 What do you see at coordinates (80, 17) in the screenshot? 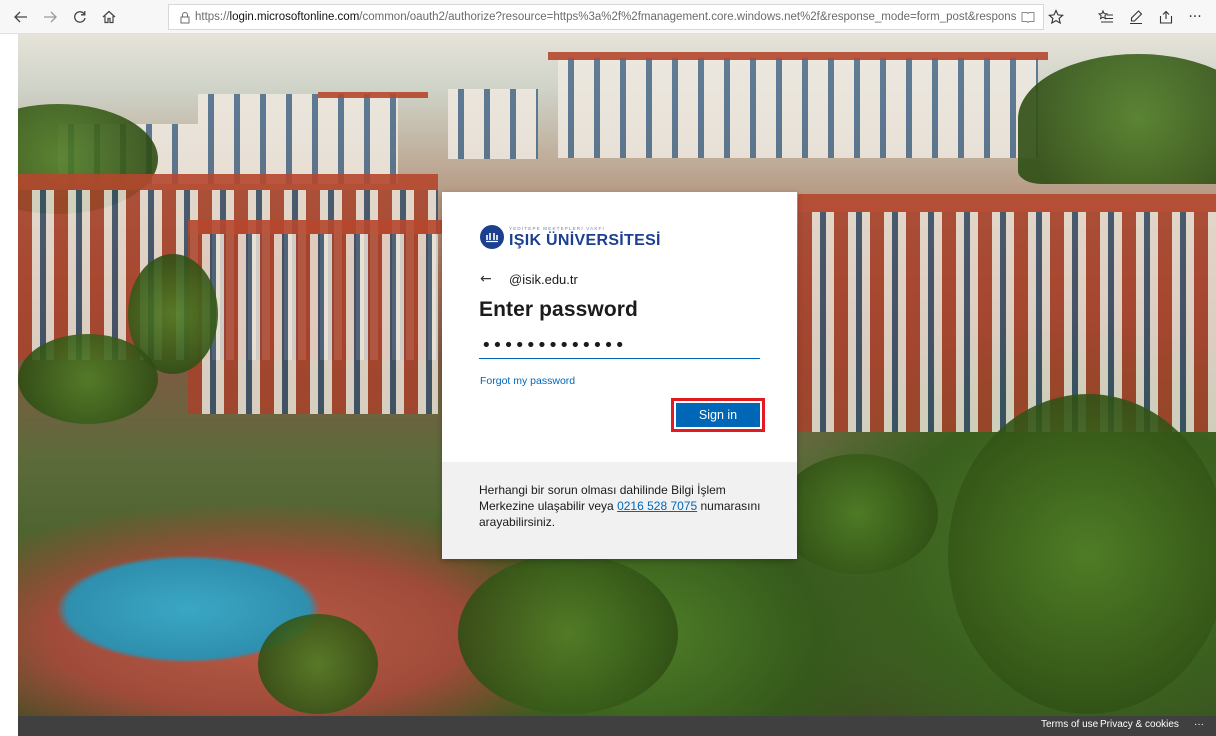
I see `refresh-icon` at bounding box center [80, 17].